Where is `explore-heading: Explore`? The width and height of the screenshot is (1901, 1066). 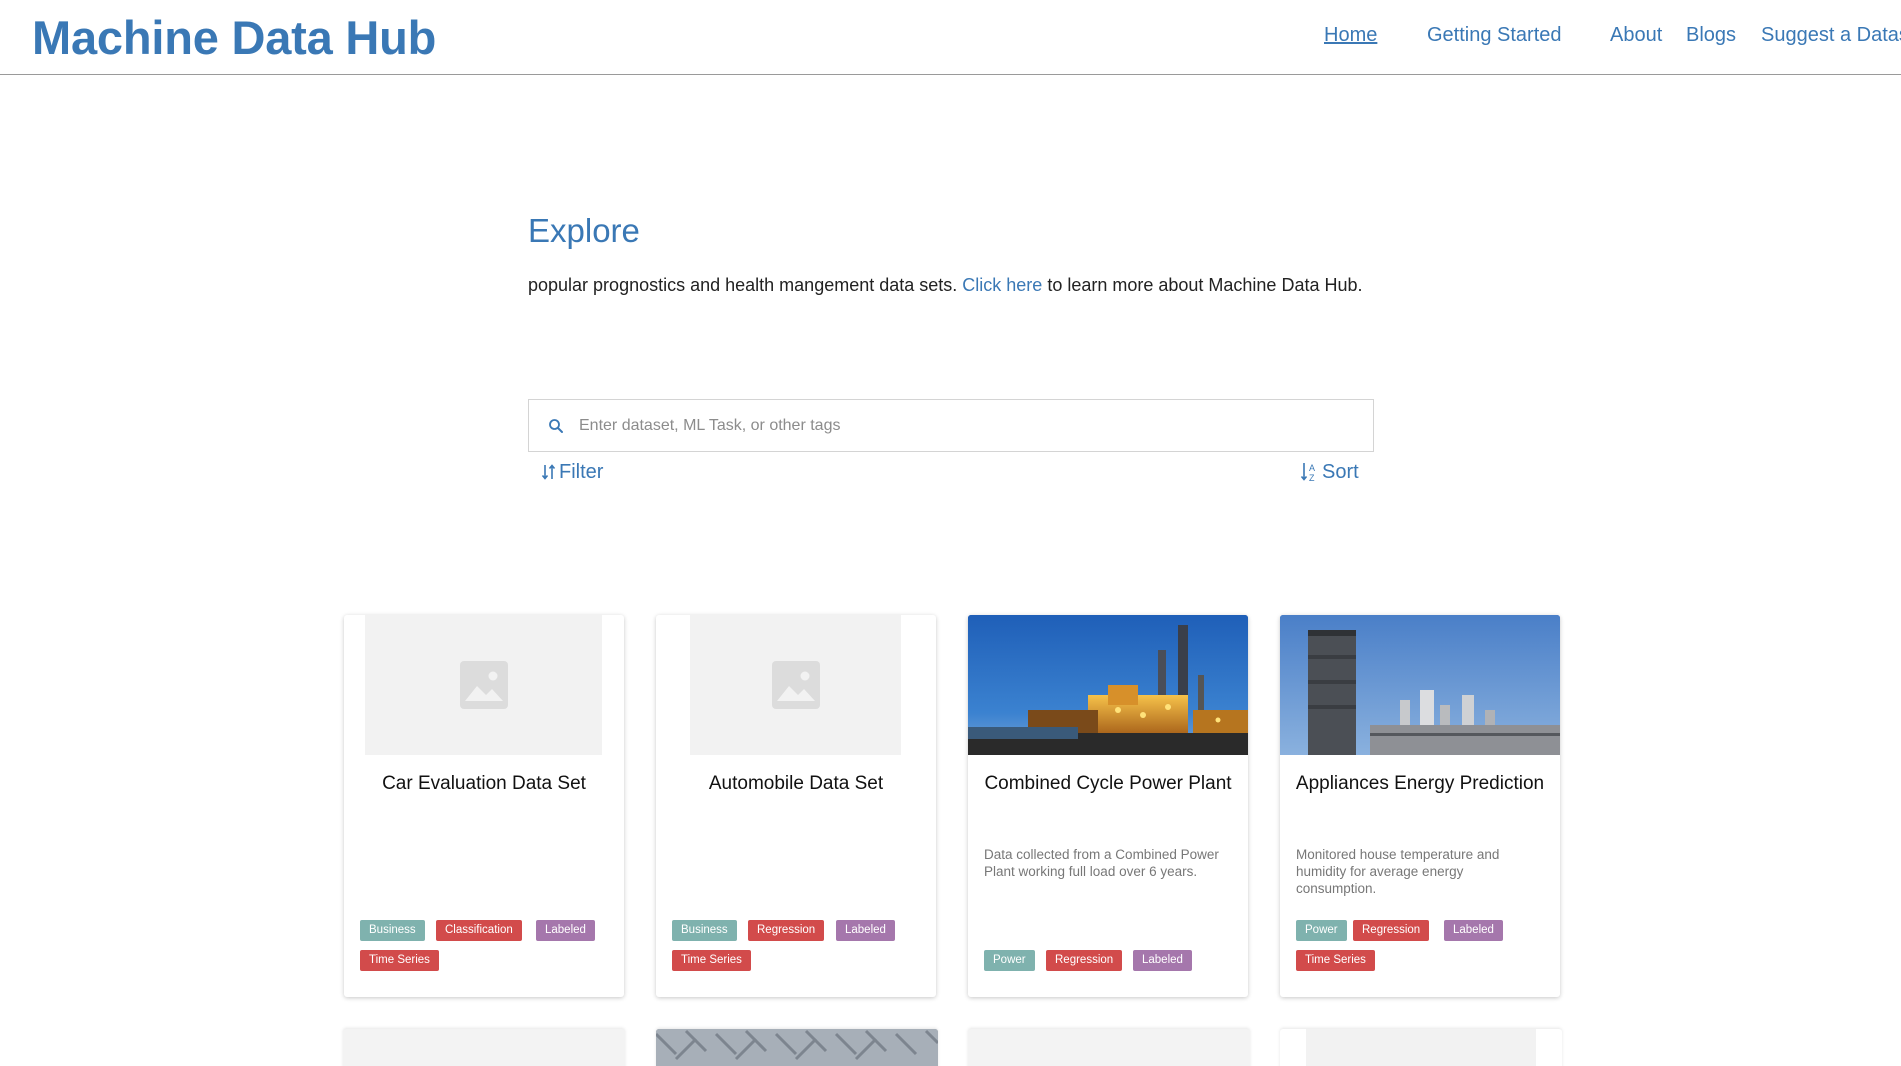 explore-heading: Explore is located at coordinates (584, 230).